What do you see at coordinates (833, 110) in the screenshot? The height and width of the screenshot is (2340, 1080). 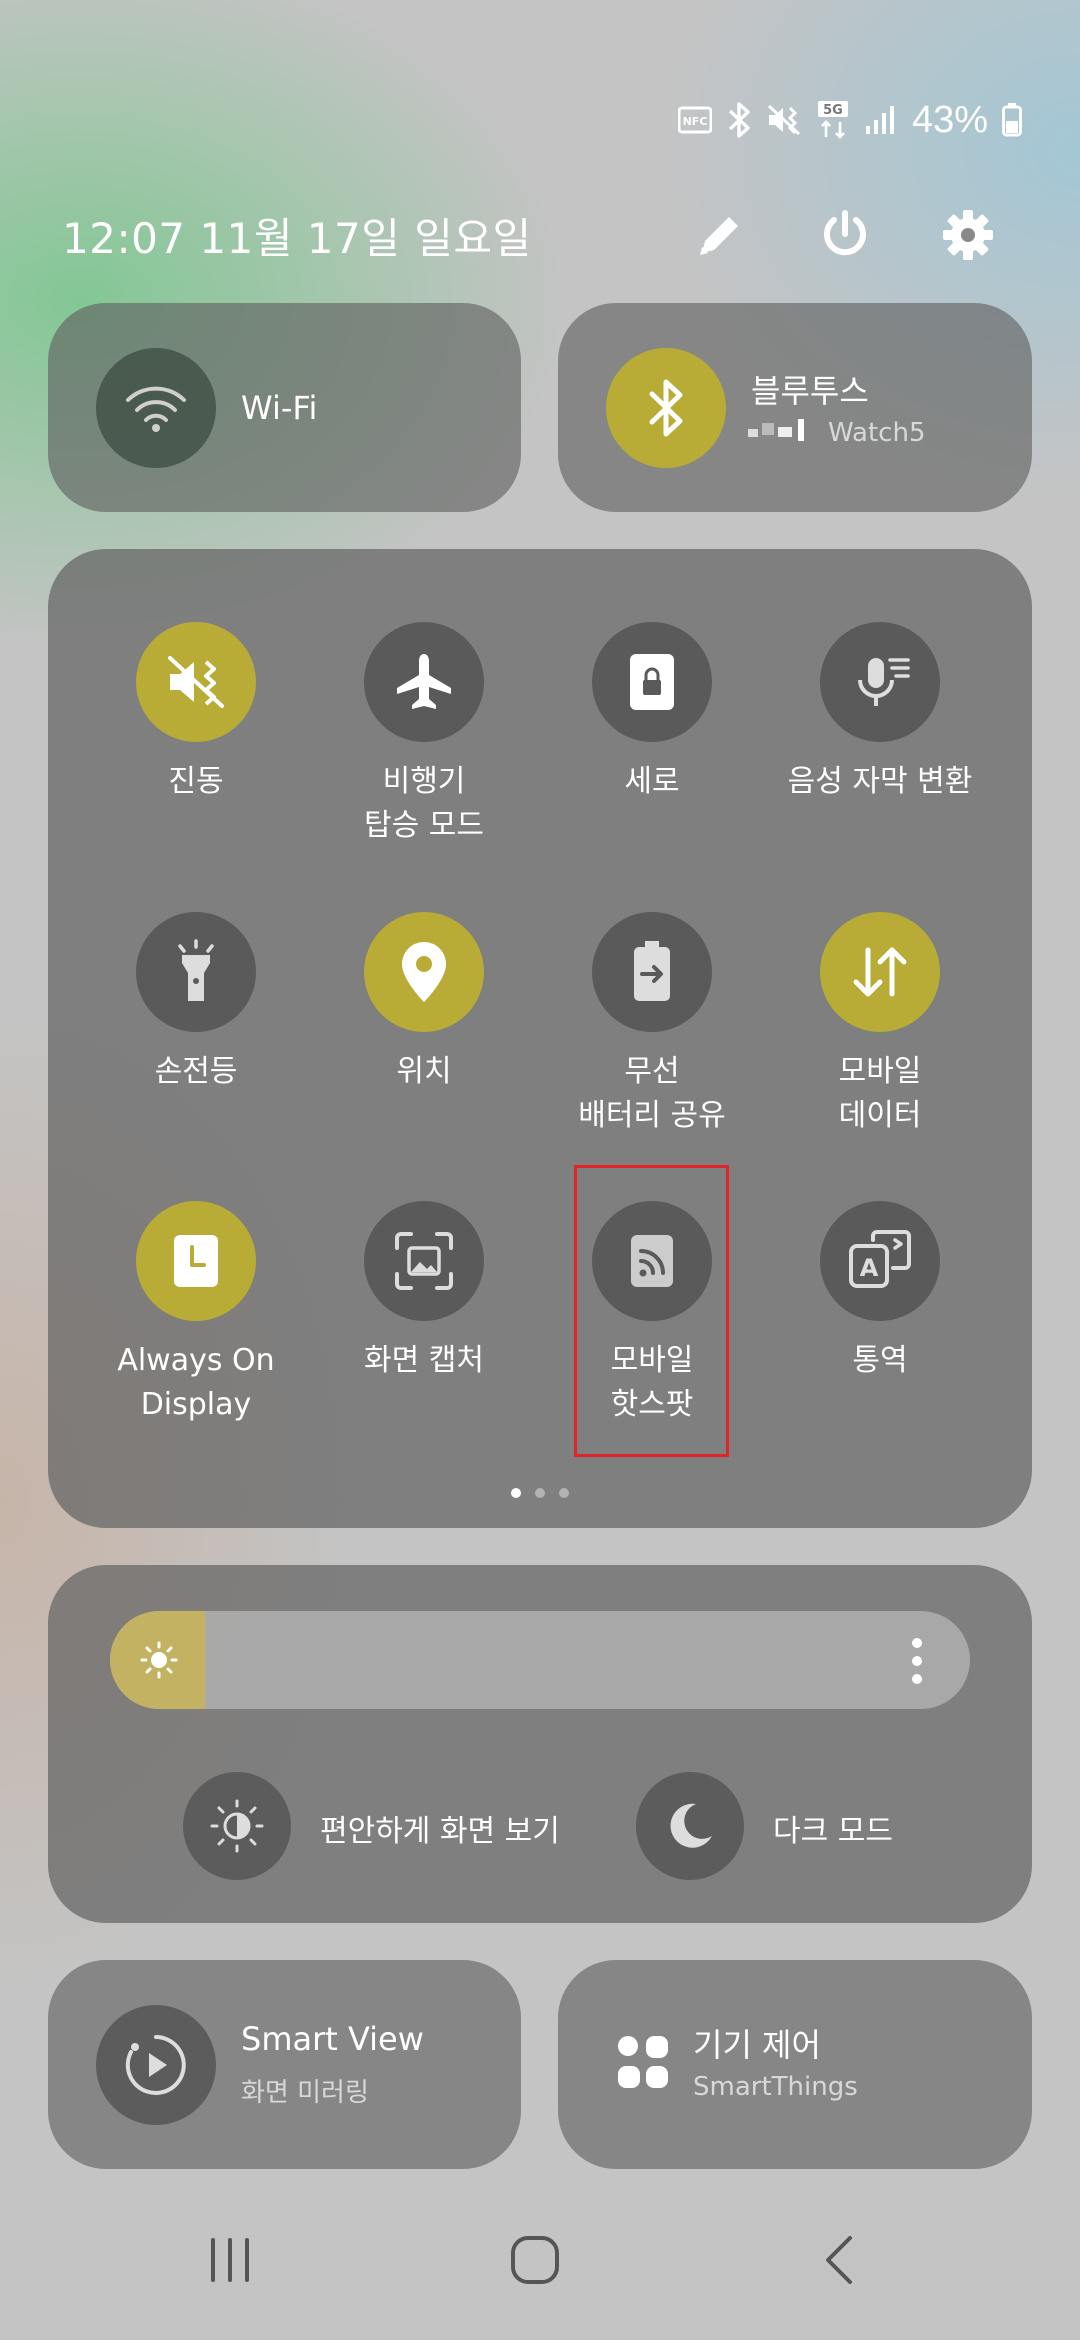 I see `svg-text: 5G` at bounding box center [833, 110].